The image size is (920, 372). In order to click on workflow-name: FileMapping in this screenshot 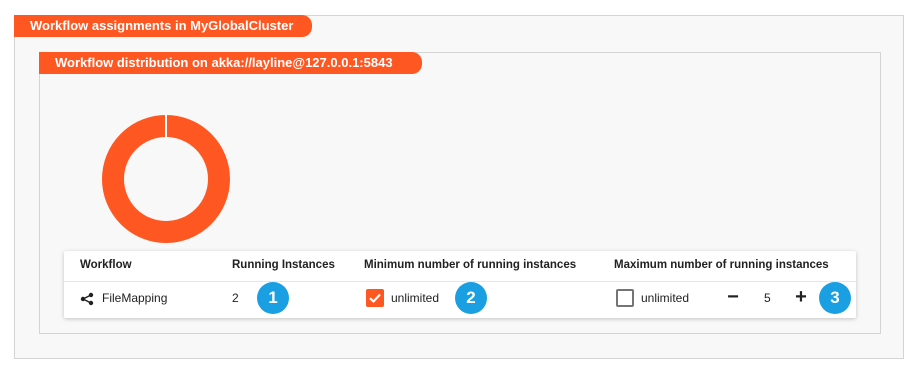, I will do `click(134, 298)`.